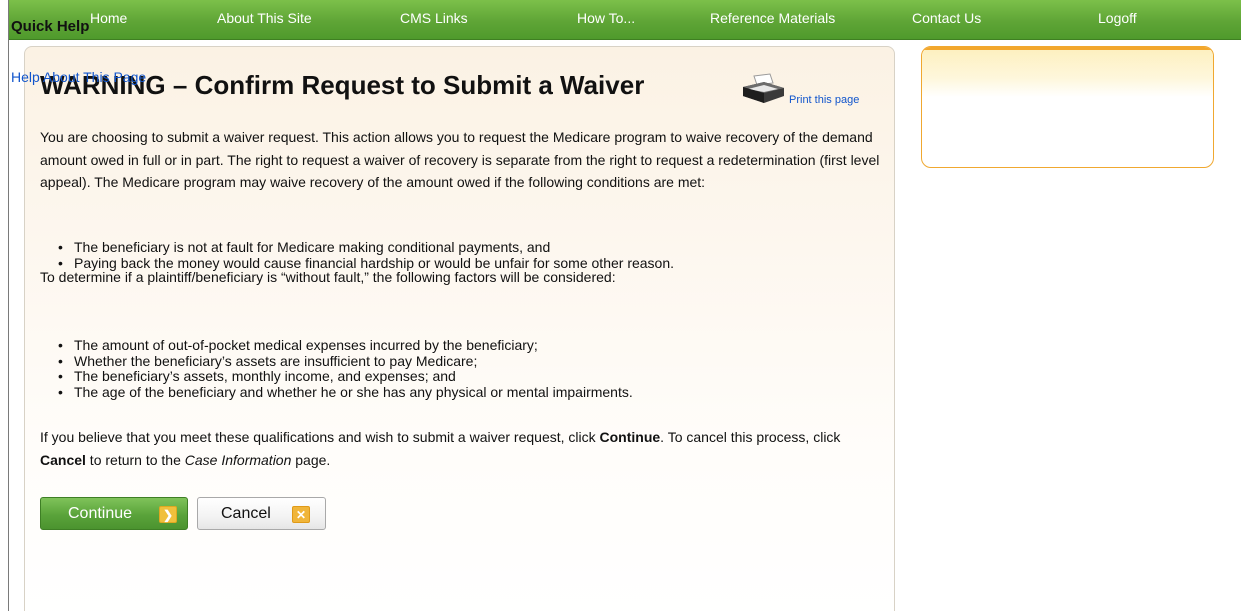  Describe the element at coordinates (1067, 72) in the screenshot. I see `quick-help-header` at that location.